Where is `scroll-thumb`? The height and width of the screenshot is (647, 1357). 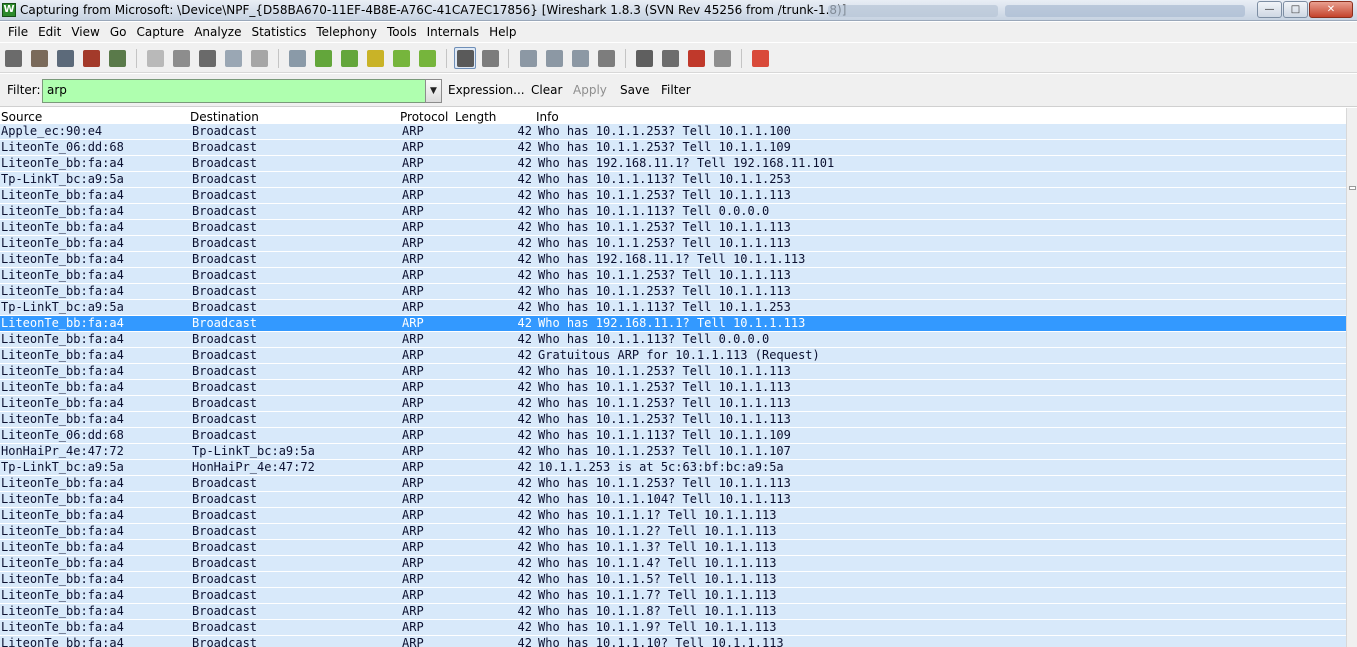
scroll-thumb is located at coordinates (1352, 188).